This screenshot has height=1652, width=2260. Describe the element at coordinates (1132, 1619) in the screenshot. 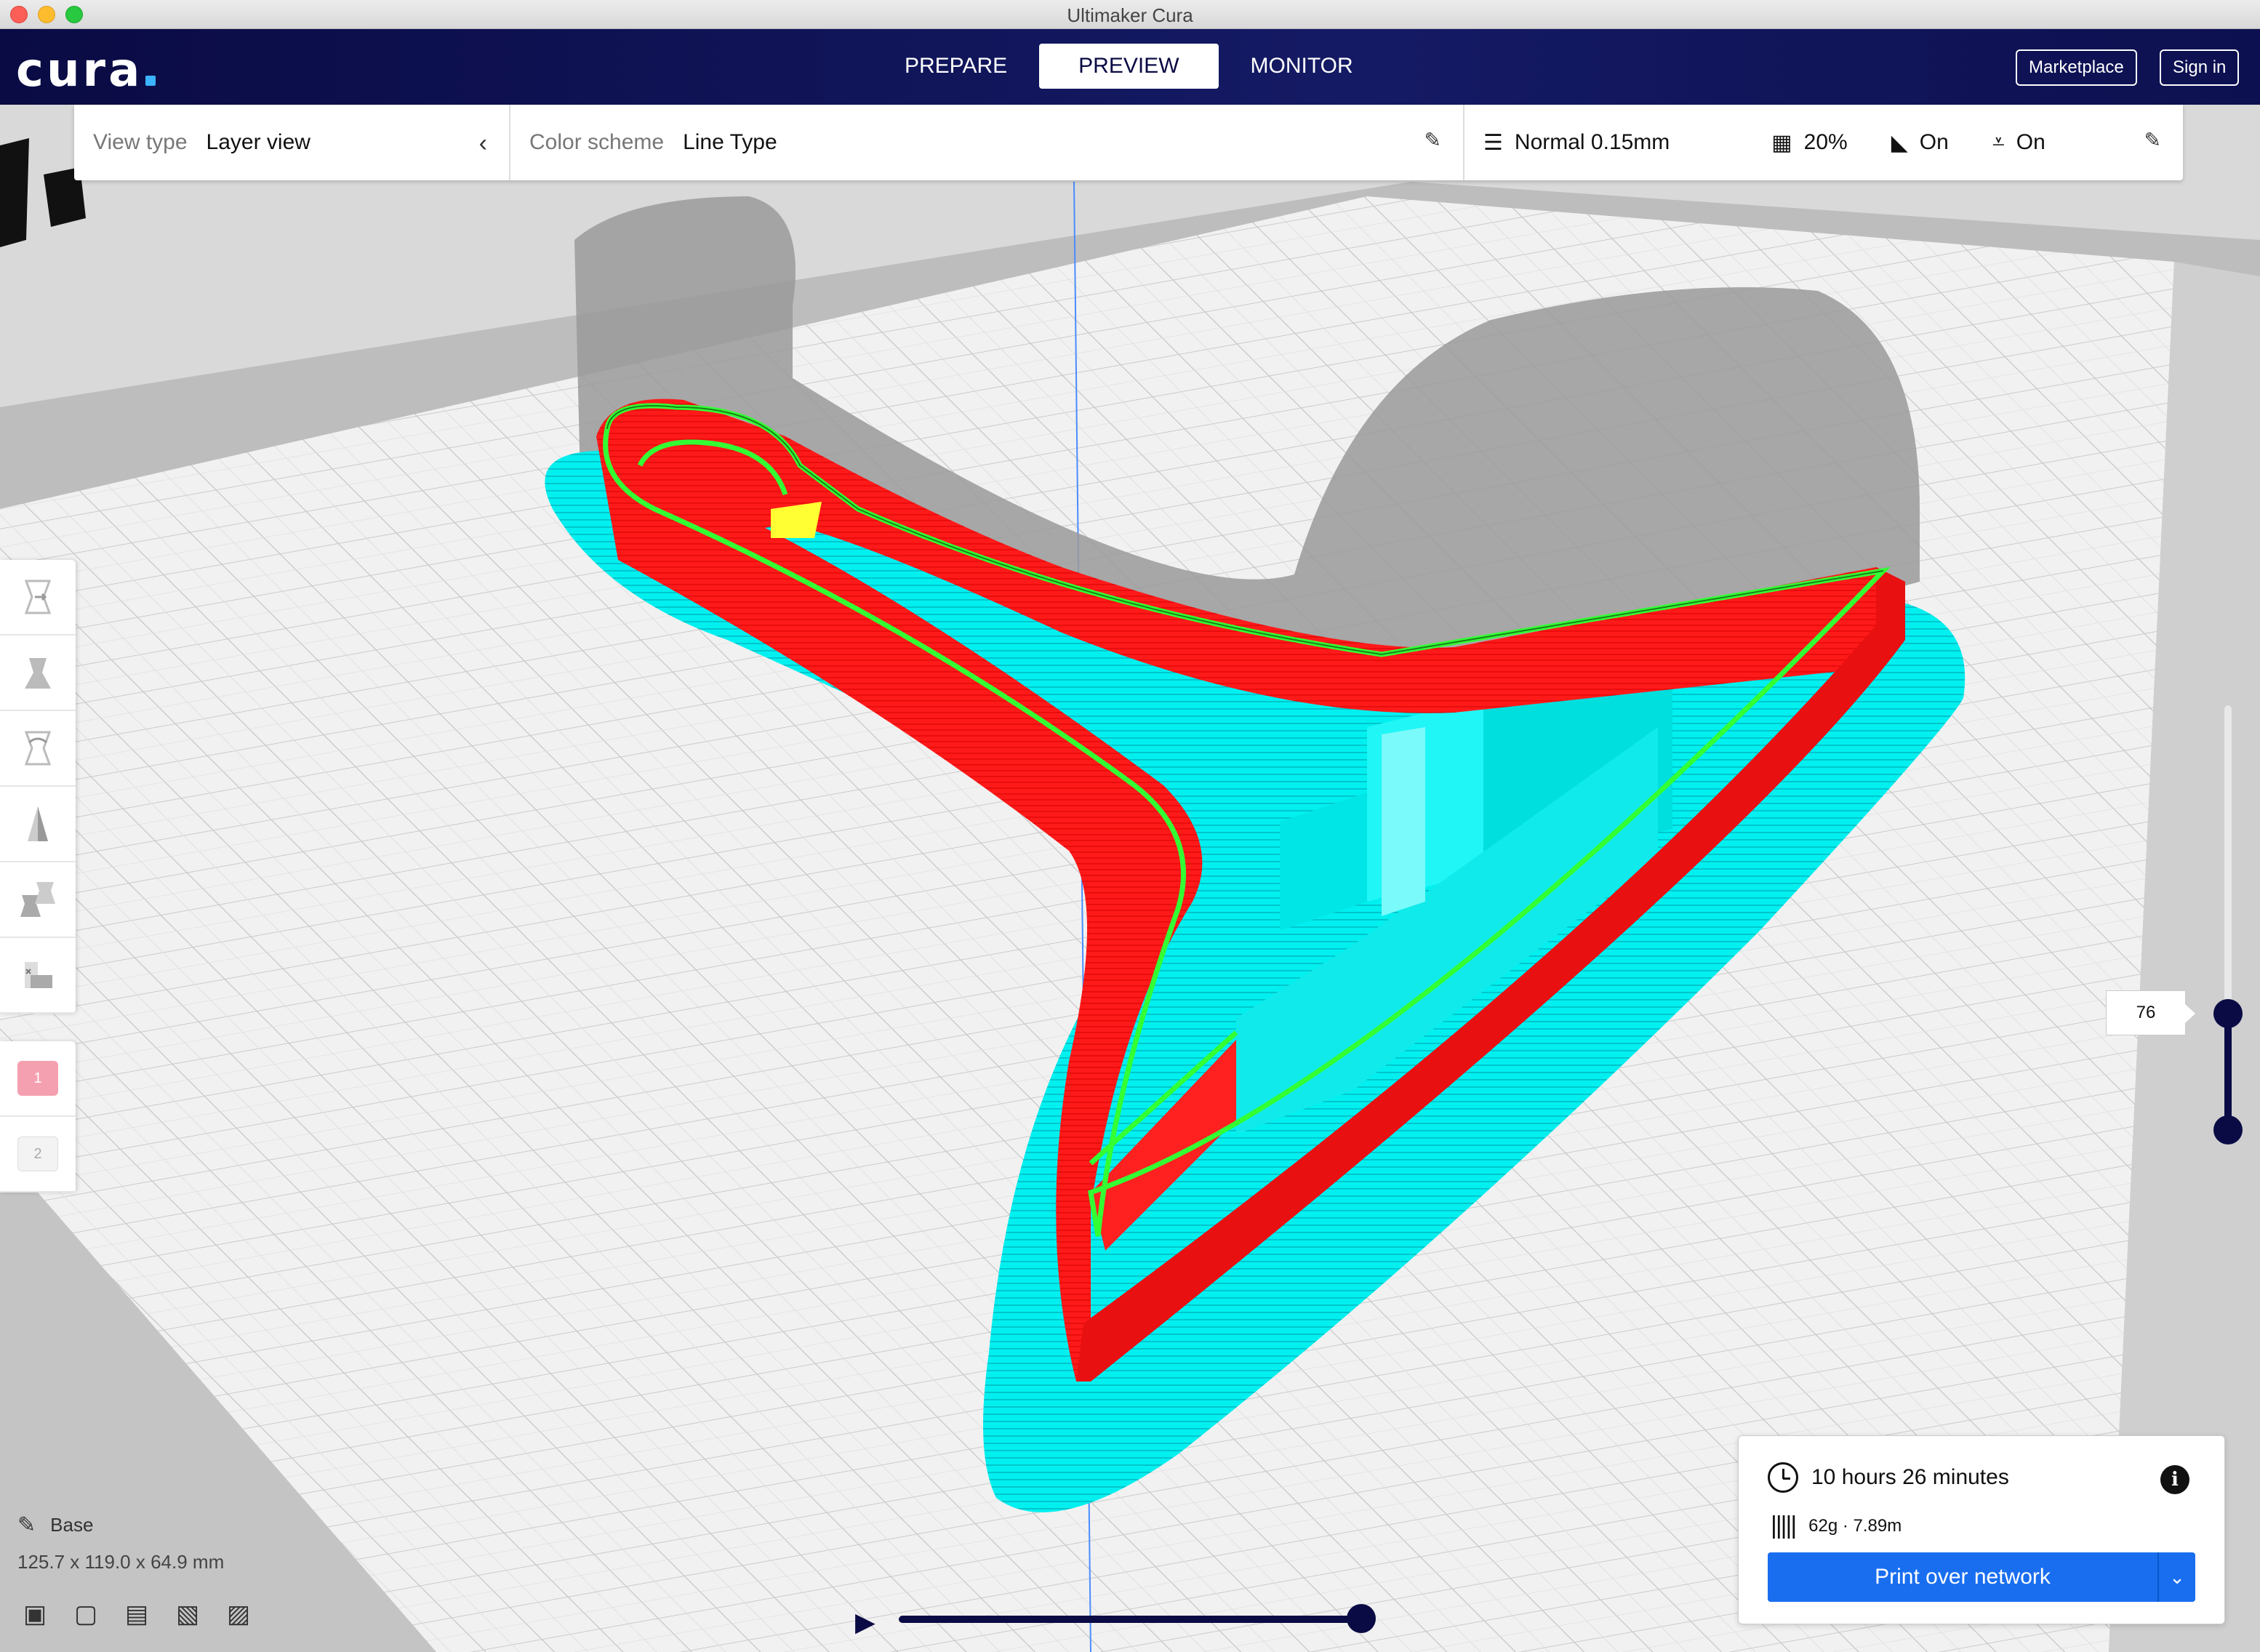

I see `simulation-slider-track` at that location.